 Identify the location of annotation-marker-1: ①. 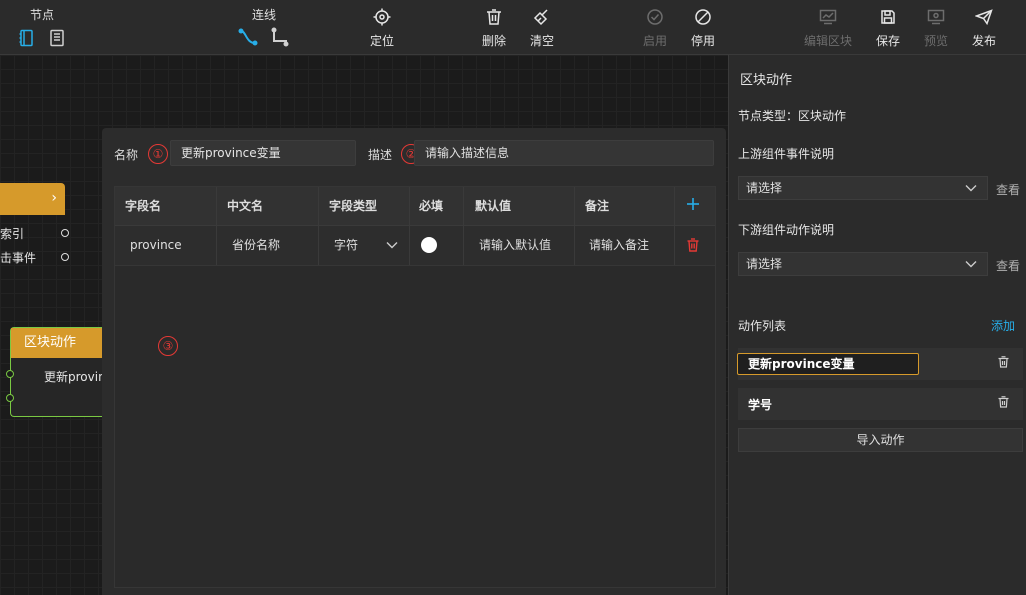
(158, 154).